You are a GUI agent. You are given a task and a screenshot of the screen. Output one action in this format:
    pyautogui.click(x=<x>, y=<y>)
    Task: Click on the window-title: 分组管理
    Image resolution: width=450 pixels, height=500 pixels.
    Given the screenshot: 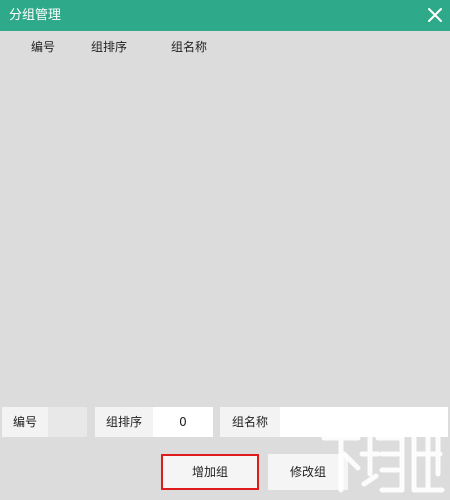 What is the action you would take?
    pyautogui.click(x=35, y=15)
    